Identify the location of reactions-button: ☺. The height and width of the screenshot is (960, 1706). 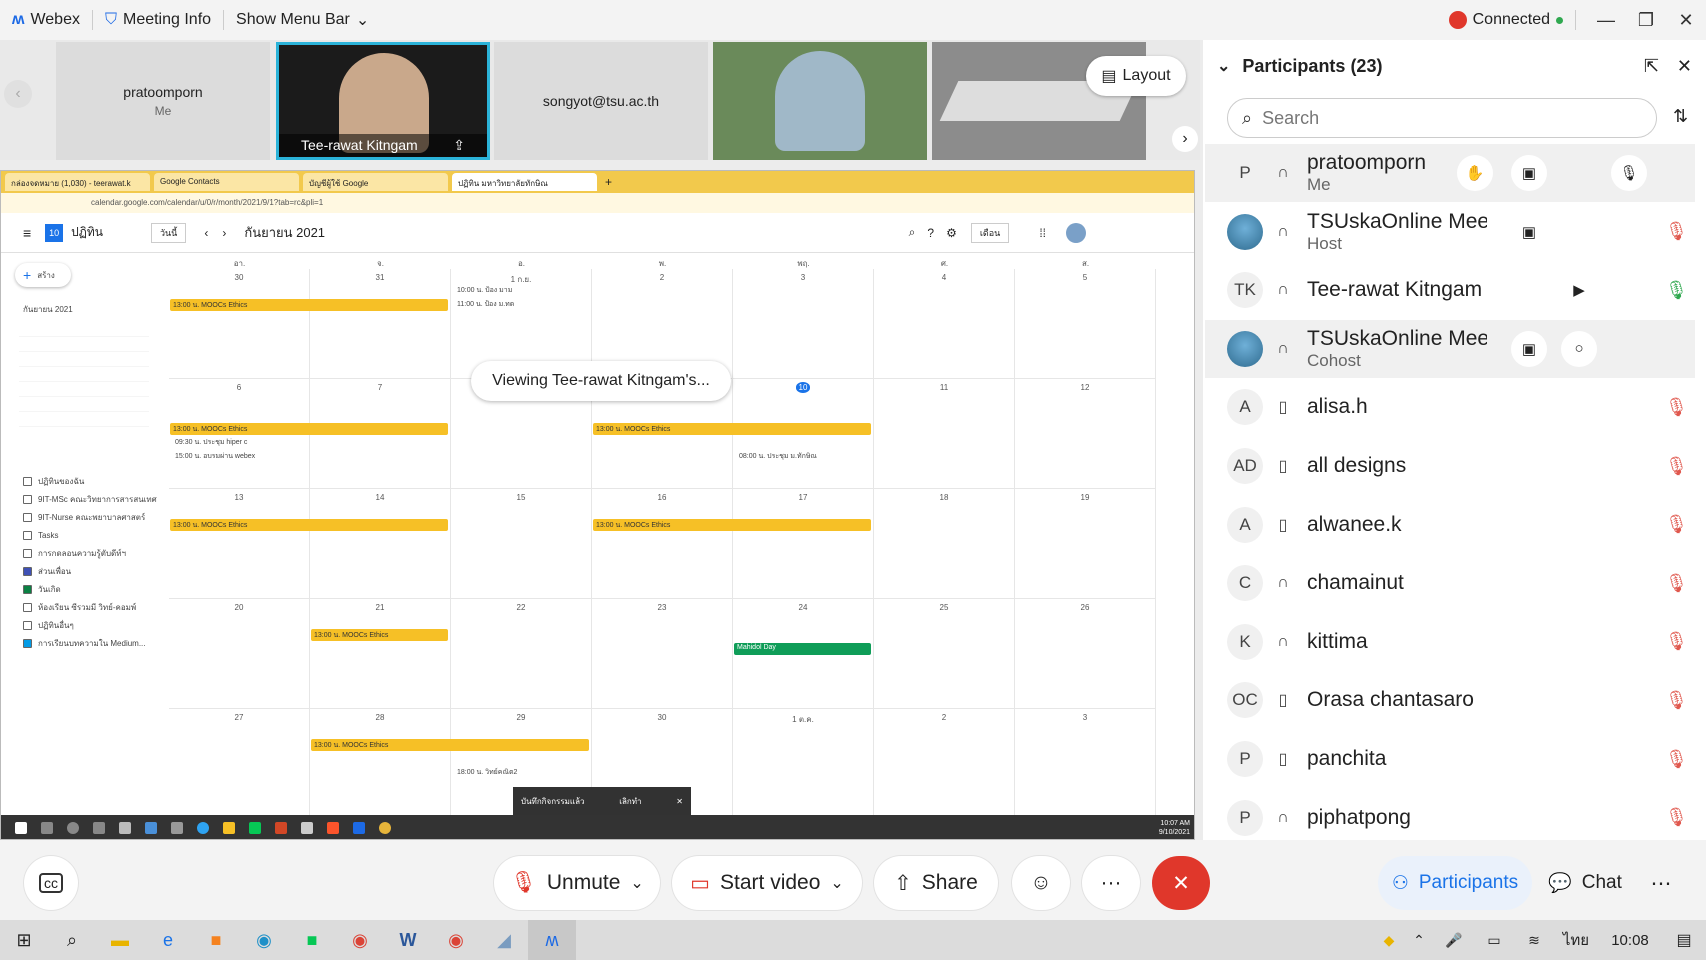
(1041, 883).